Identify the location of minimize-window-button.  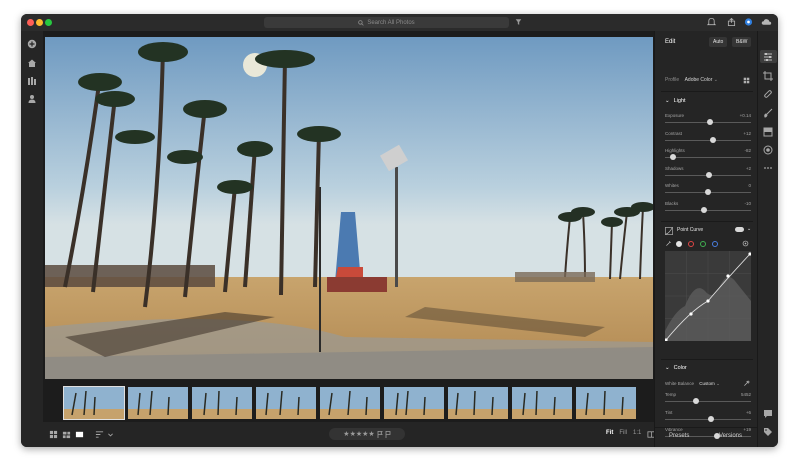
(39, 22).